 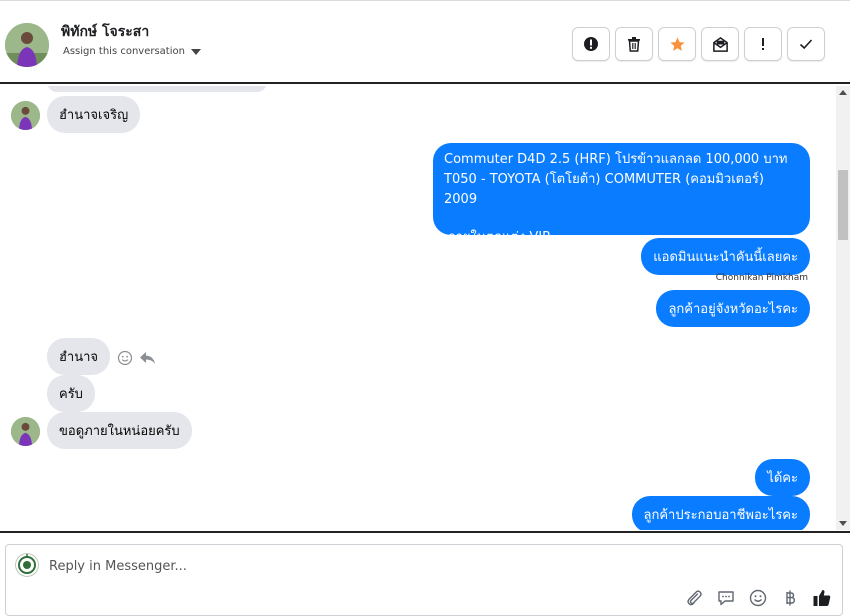 I want to click on react-emoji-icon, so click(x=125, y=360).